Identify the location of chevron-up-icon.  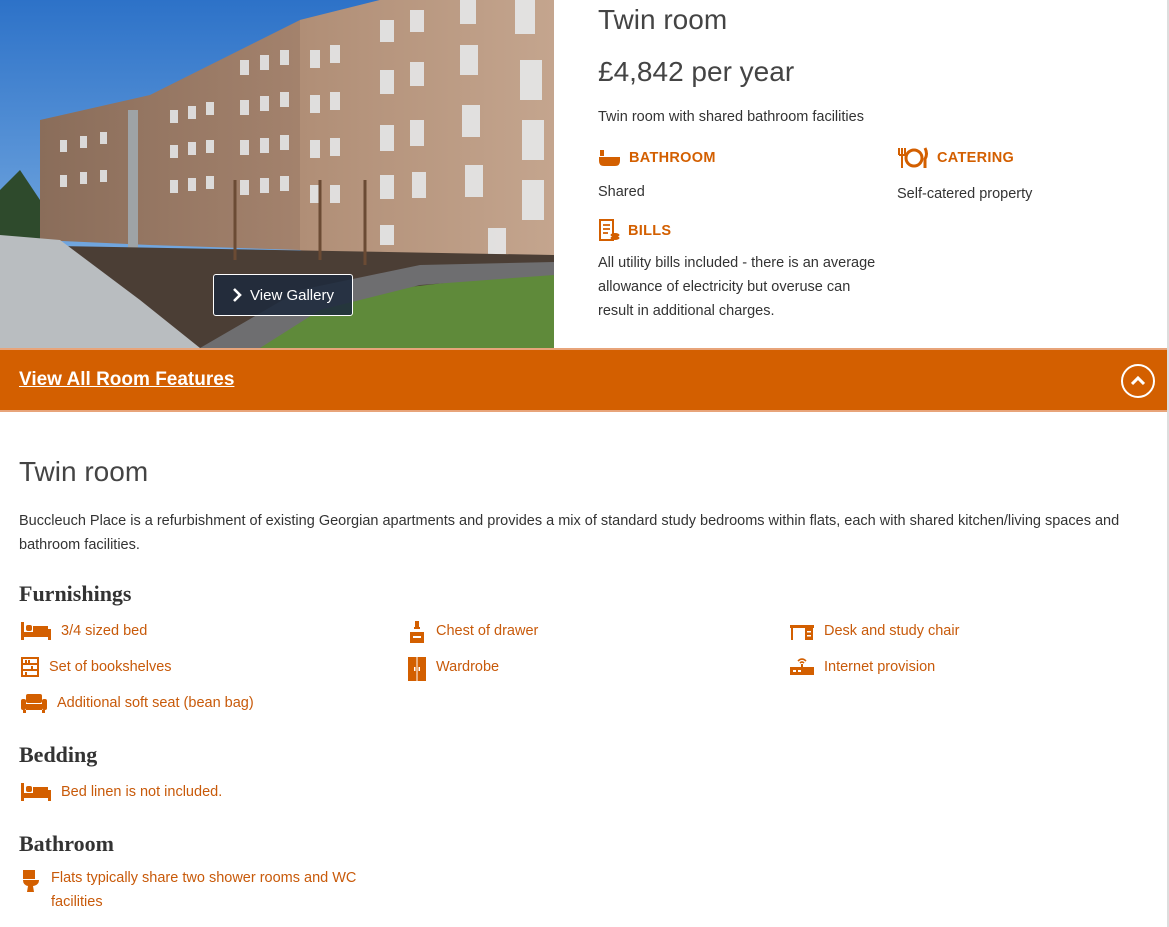
(1138, 381).